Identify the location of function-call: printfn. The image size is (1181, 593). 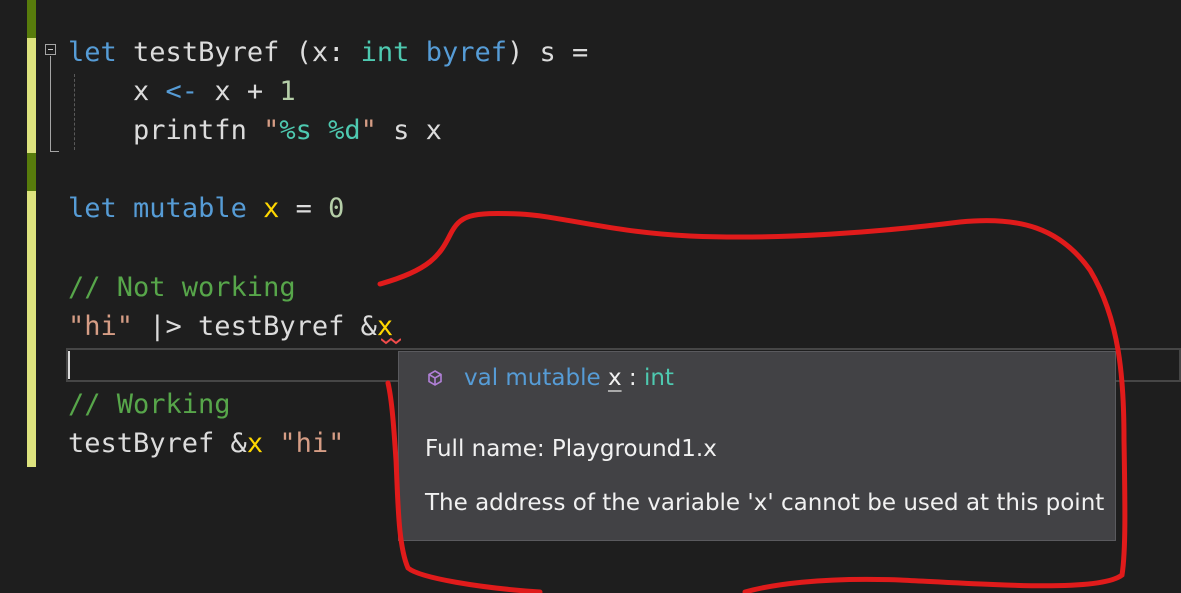
(198, 130).